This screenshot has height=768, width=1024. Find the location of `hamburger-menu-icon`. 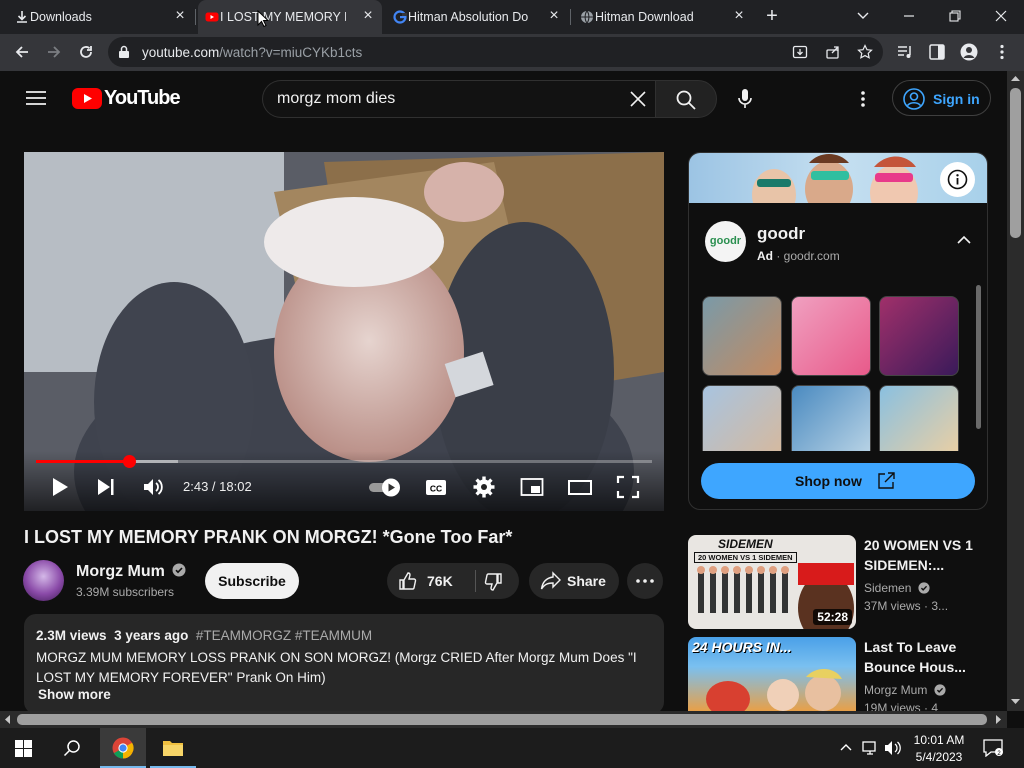

hamburger-menu-icon is located at coordinates (36, 98).